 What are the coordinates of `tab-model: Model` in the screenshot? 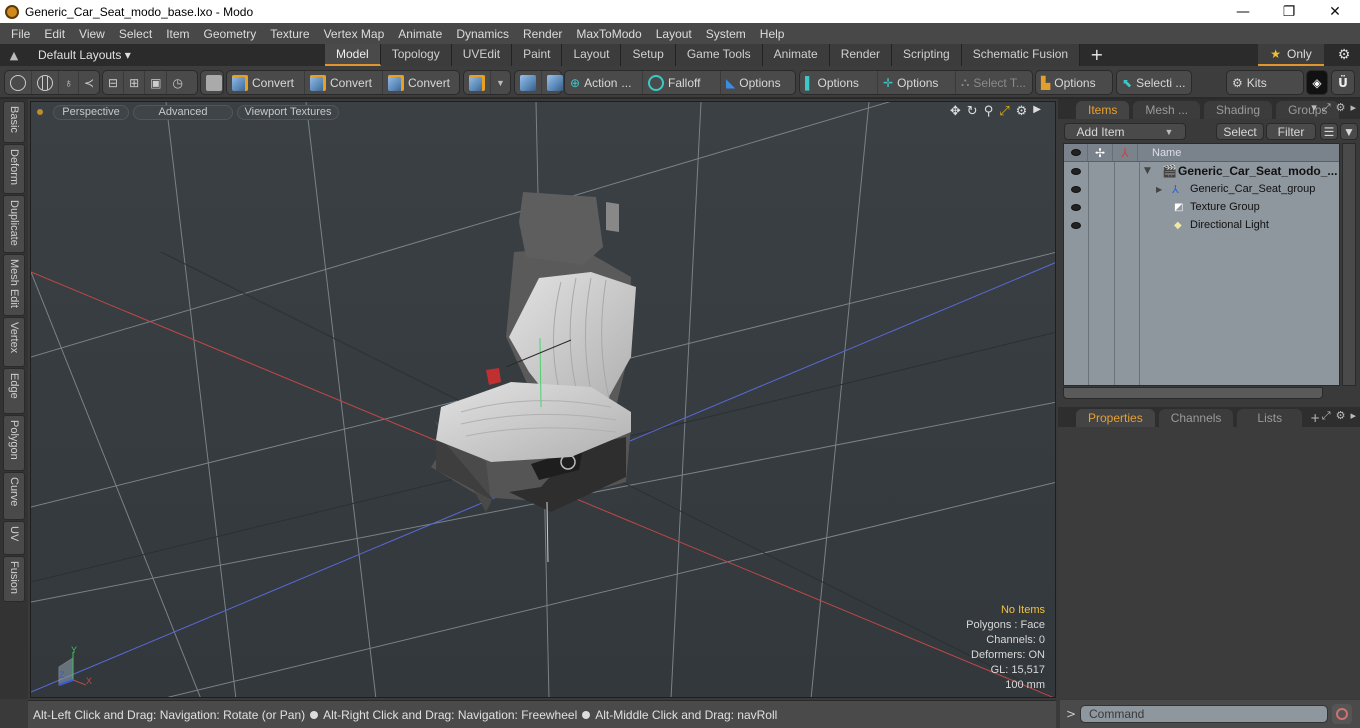 It's located at (353, 55).